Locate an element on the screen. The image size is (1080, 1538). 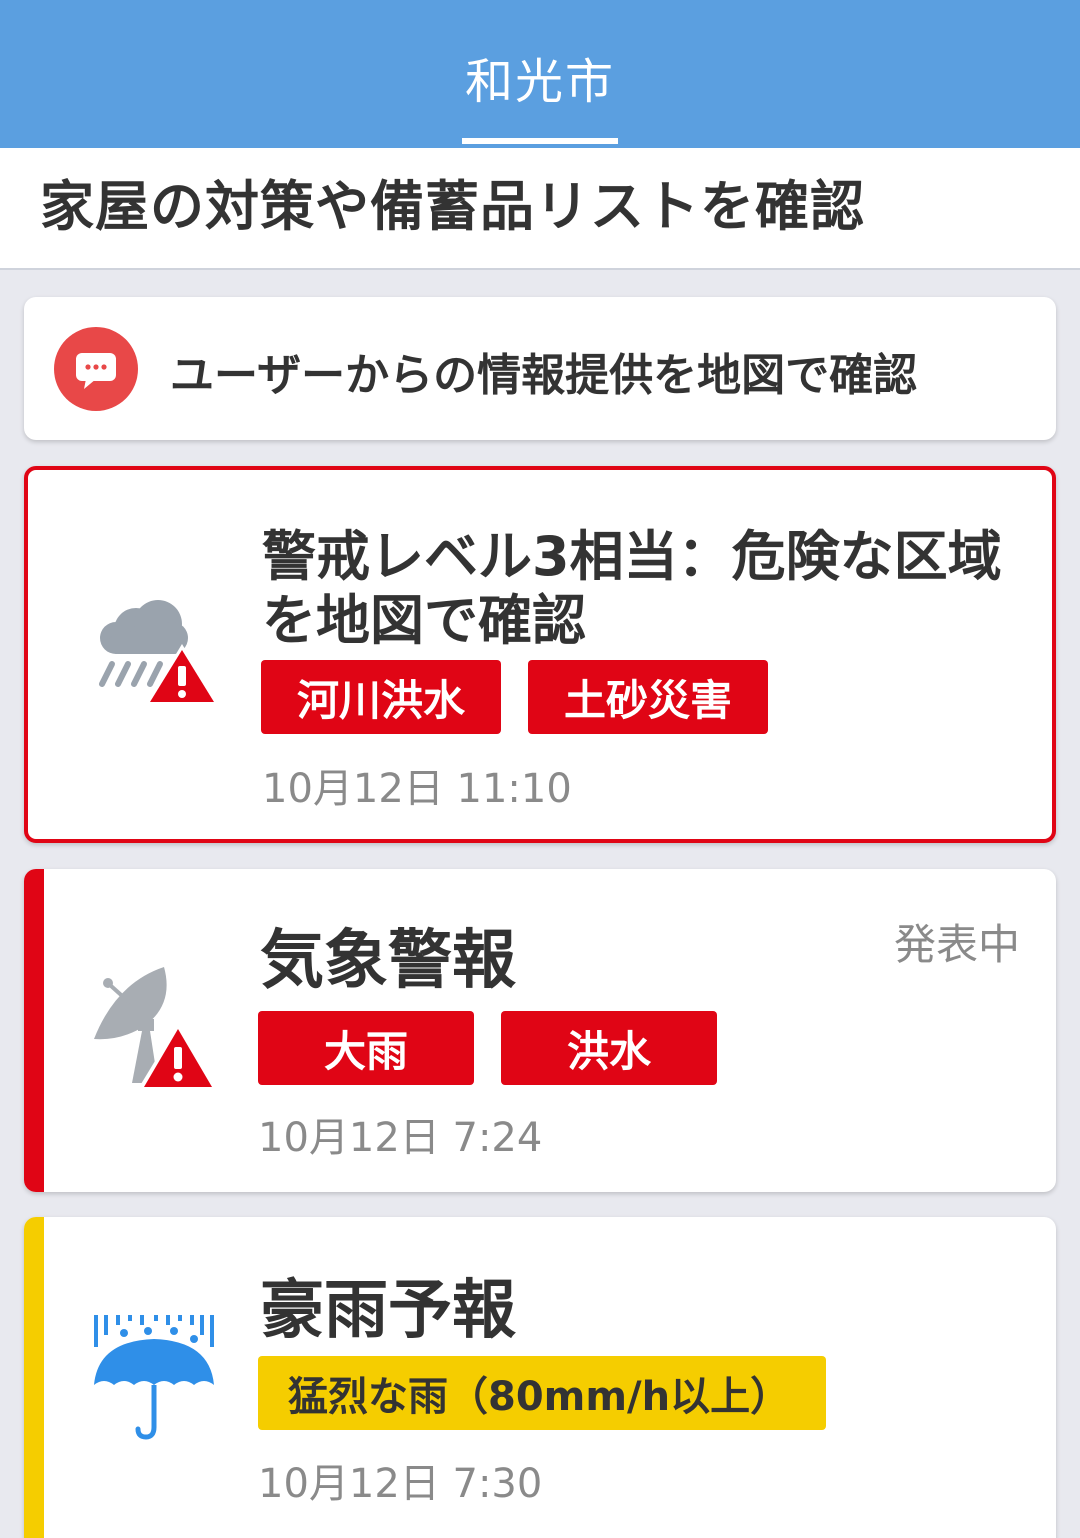
rain-cloud-warning-icon is located at coordinates (157, 655).